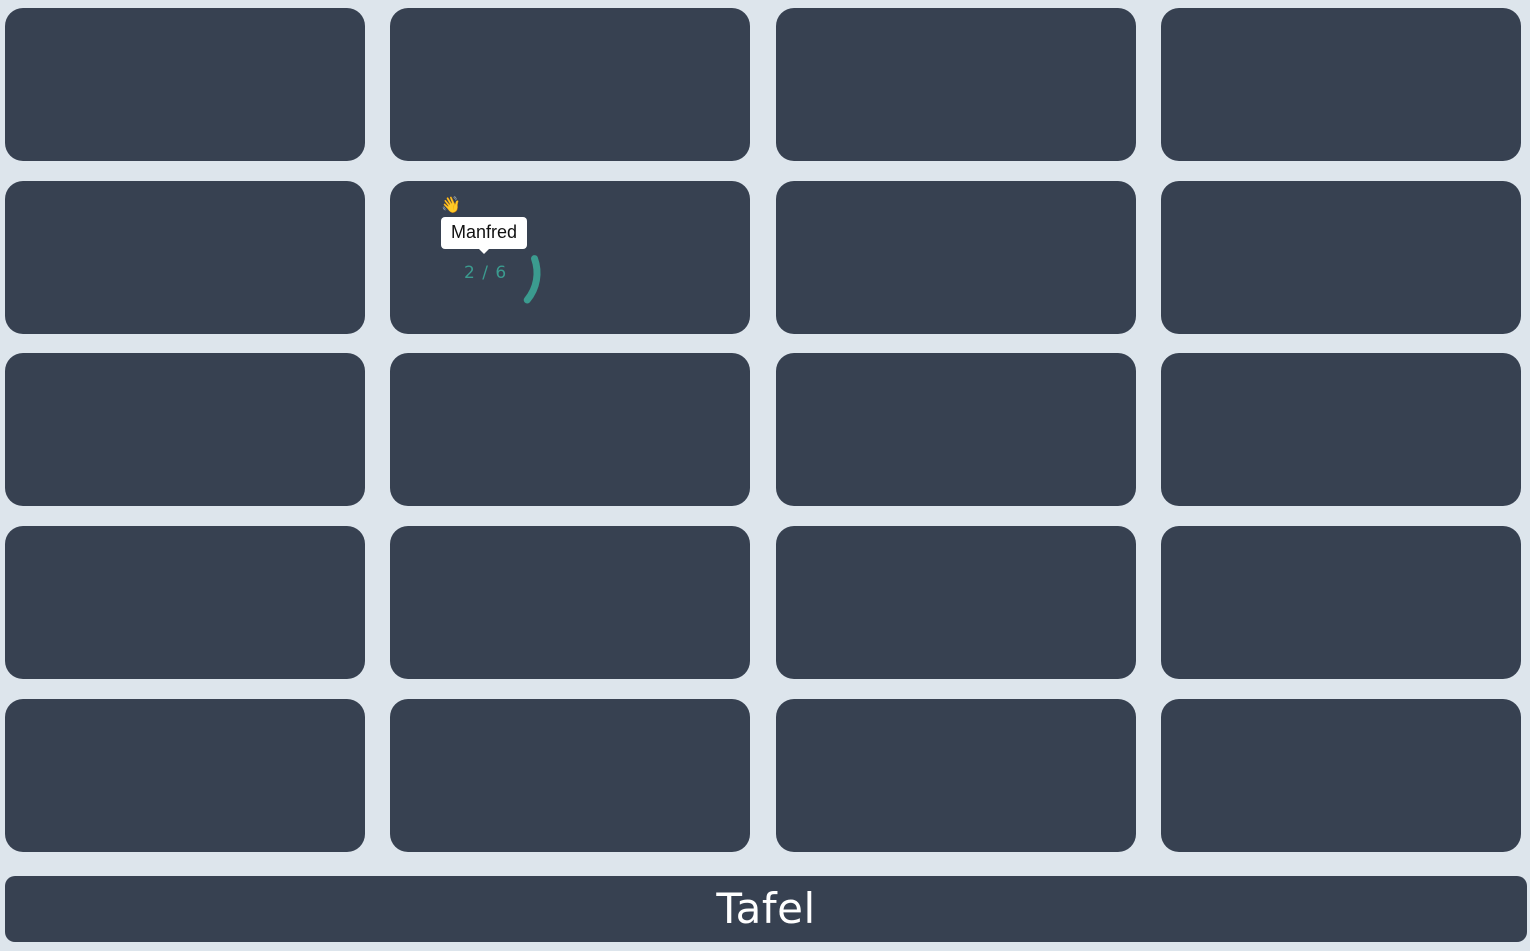 The image size is (1530, 951). I want to click on desk-r4-c2, so click(570, 602).